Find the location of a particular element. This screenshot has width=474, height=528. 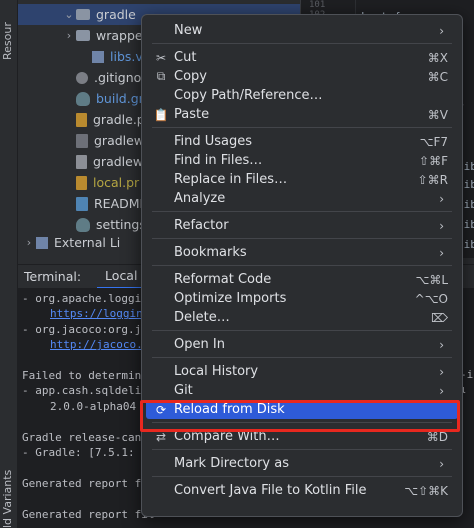

tree-item-label: libs.v is located at coordinates (126, 56).